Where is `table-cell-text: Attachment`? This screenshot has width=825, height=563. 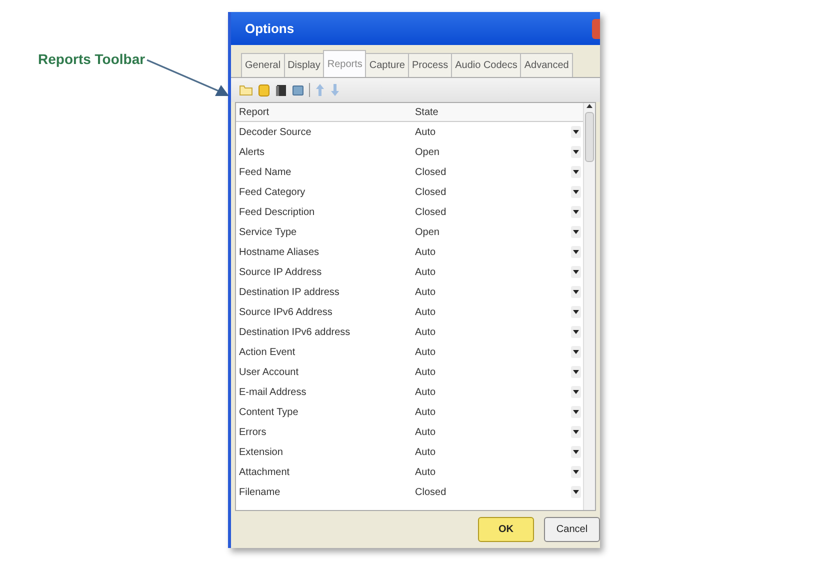 table-cell-text: Attachment is located at coordinates (264, 473).